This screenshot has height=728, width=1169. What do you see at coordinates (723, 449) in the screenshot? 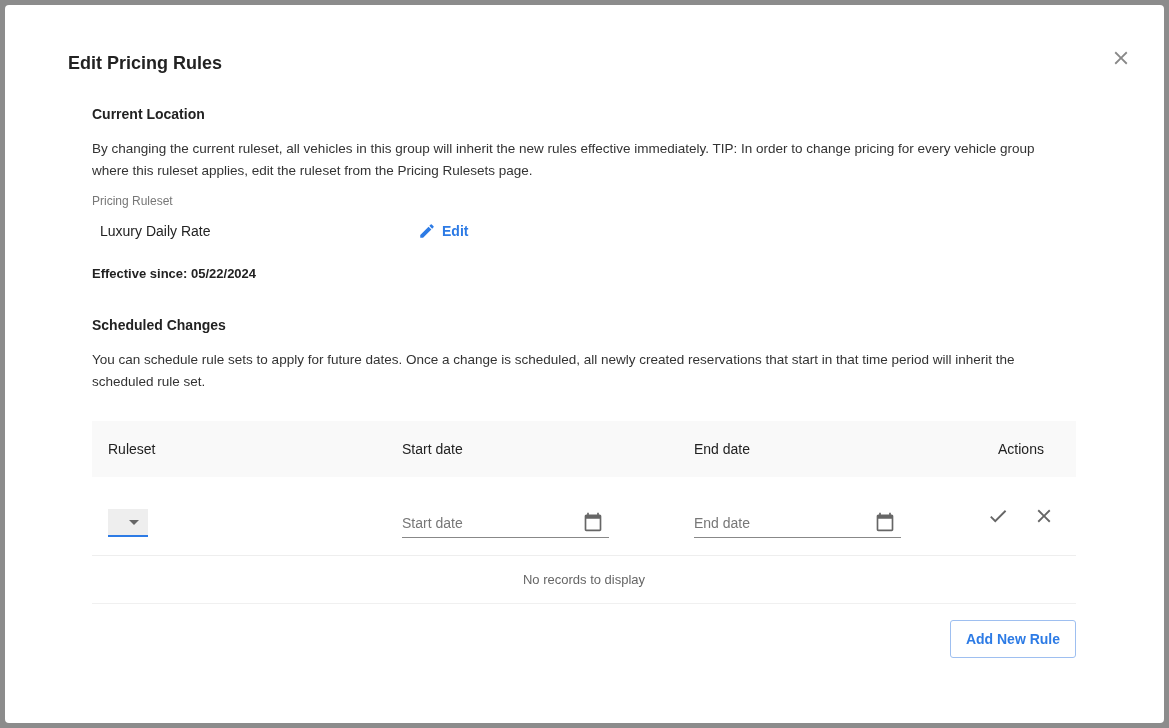
I see `column-header: End date` at bounding box center [723, 449].